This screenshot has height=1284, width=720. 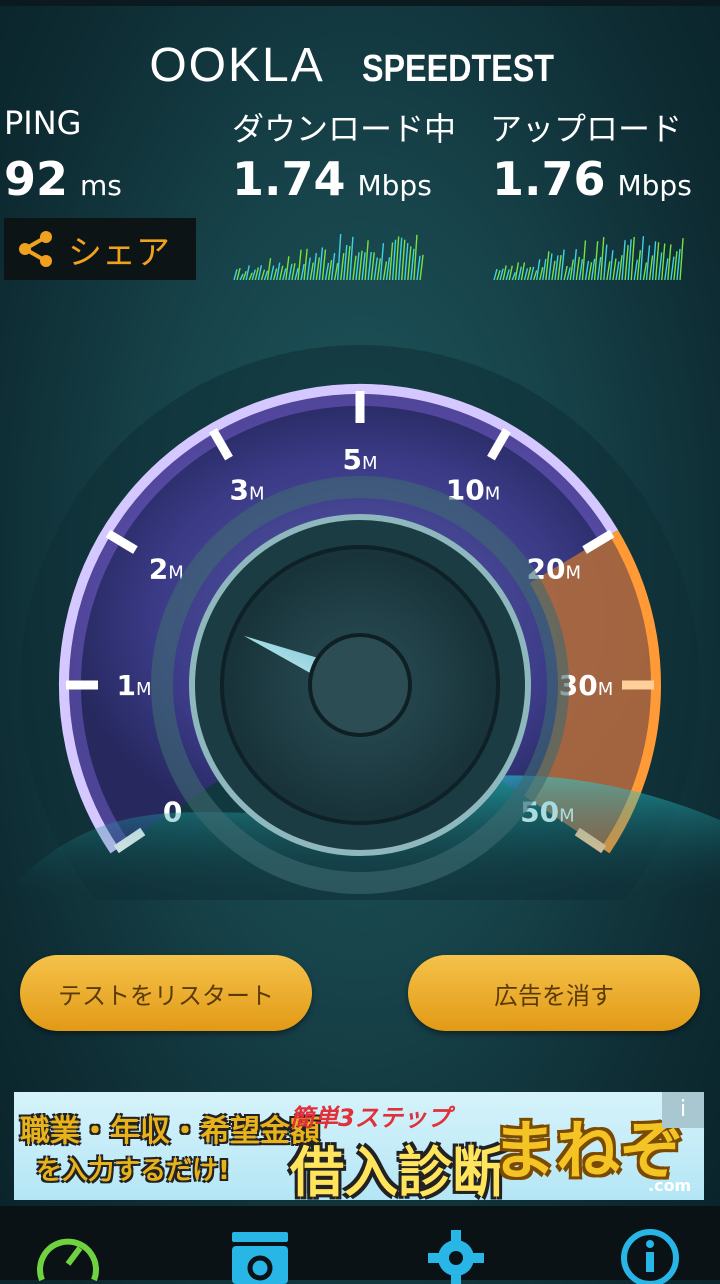 What do you see at coordinates (170, 1131) in the screenshot?
I see `ad-line1: 職業・年収・希望金額` at bounding box center [170, 1131].